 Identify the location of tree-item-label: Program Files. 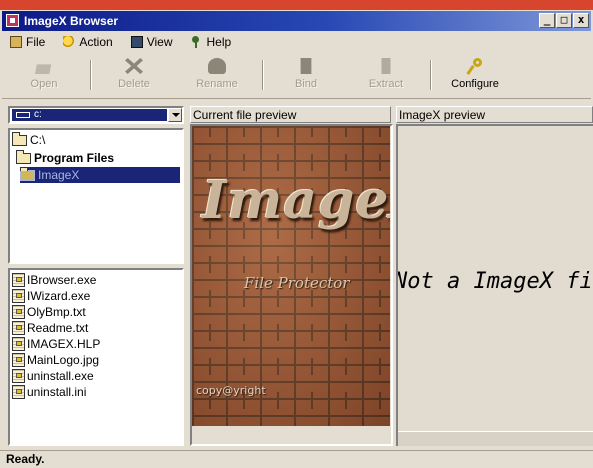
(74, 158).